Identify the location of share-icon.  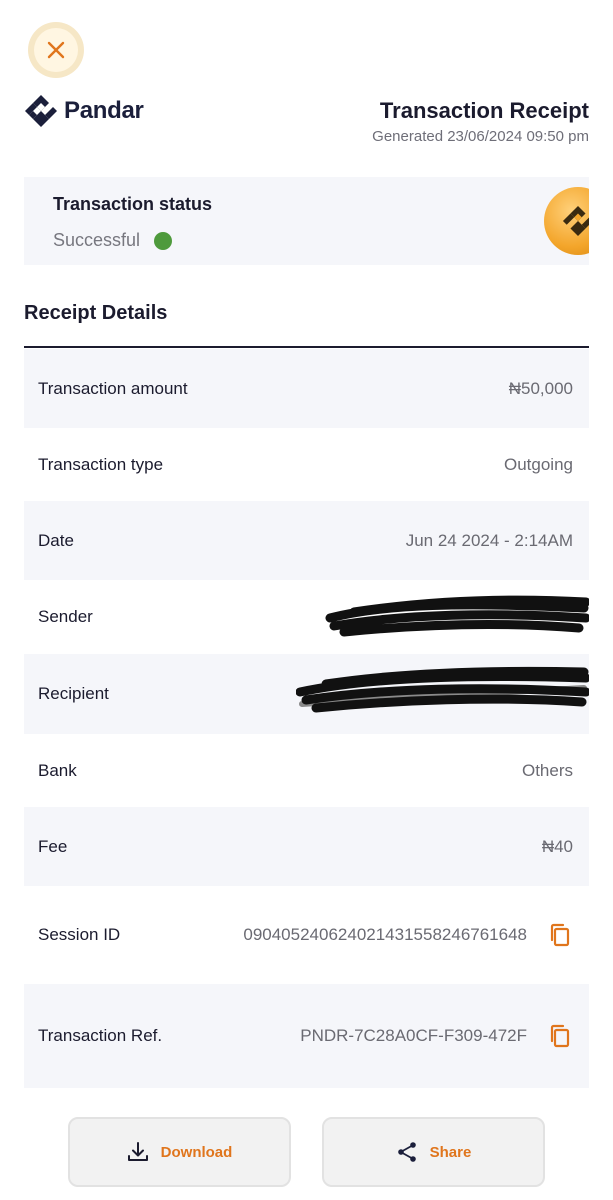
(406, 1152).